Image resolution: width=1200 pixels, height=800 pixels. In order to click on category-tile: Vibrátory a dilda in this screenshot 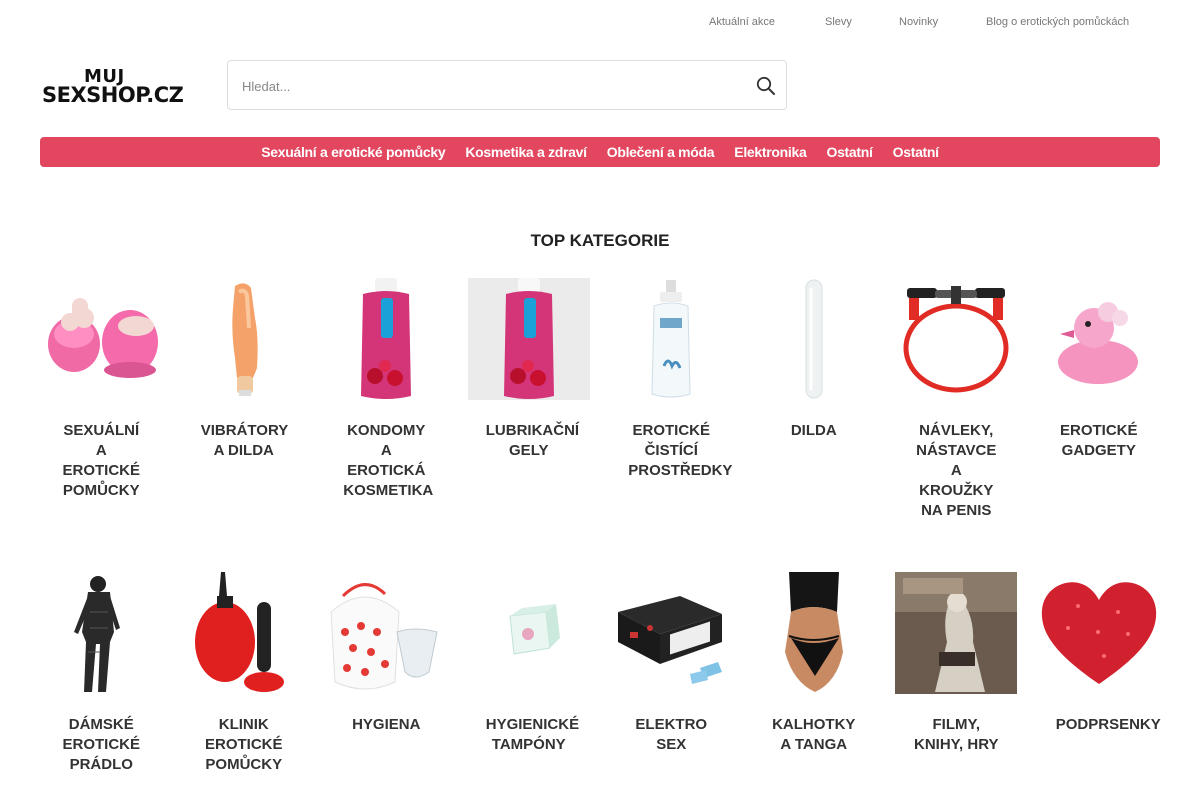, I will do `click(244, 399)`.